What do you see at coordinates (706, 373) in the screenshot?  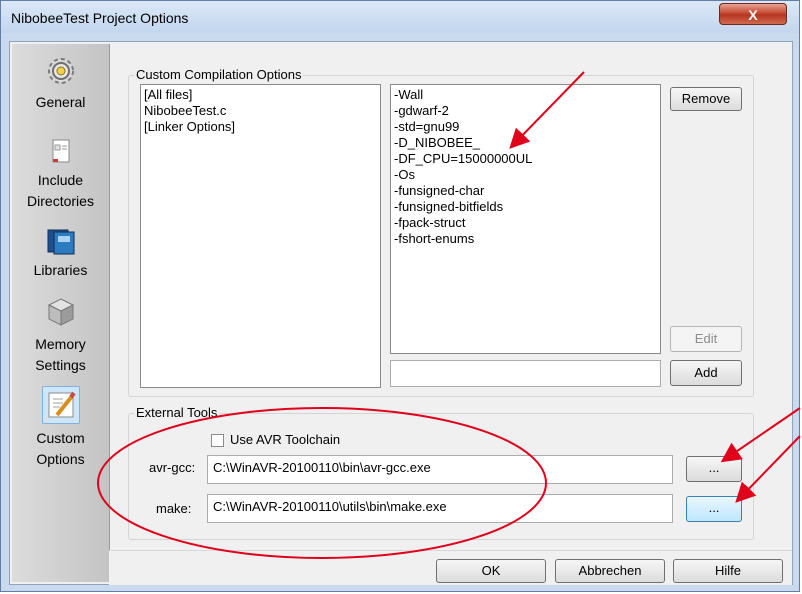 I see `add-button: Add` at bounding box center [706, 373].